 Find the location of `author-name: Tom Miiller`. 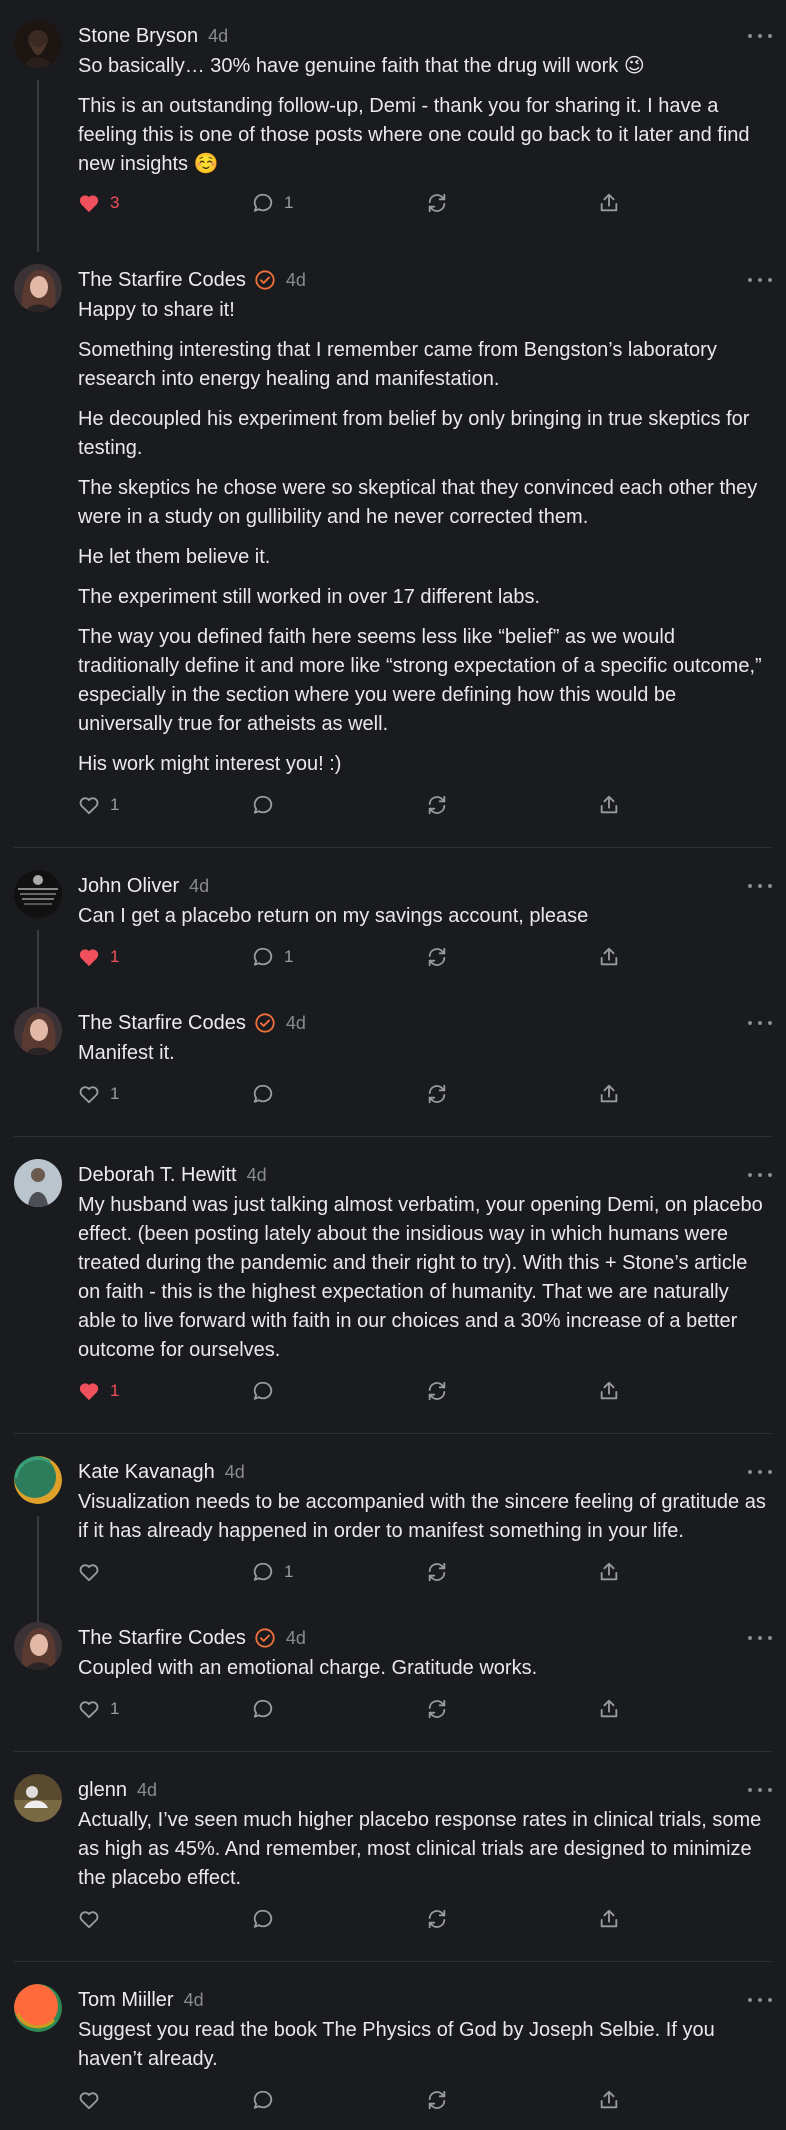

author-name: Tom Miiller is located at coordinates (126, 2000).